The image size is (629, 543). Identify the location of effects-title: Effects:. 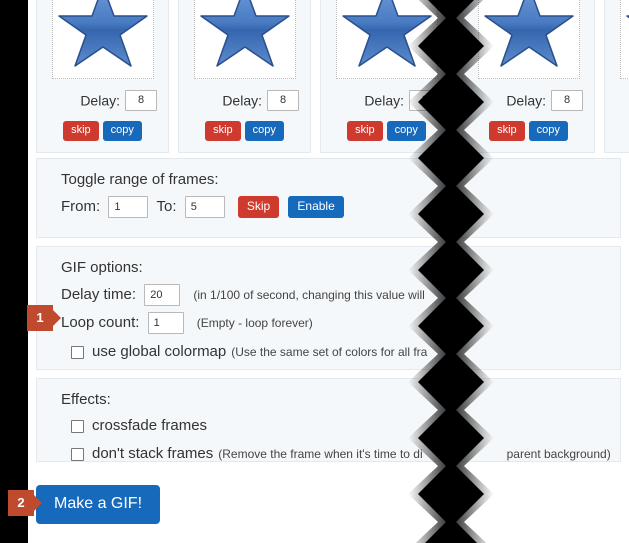
(86, 399).